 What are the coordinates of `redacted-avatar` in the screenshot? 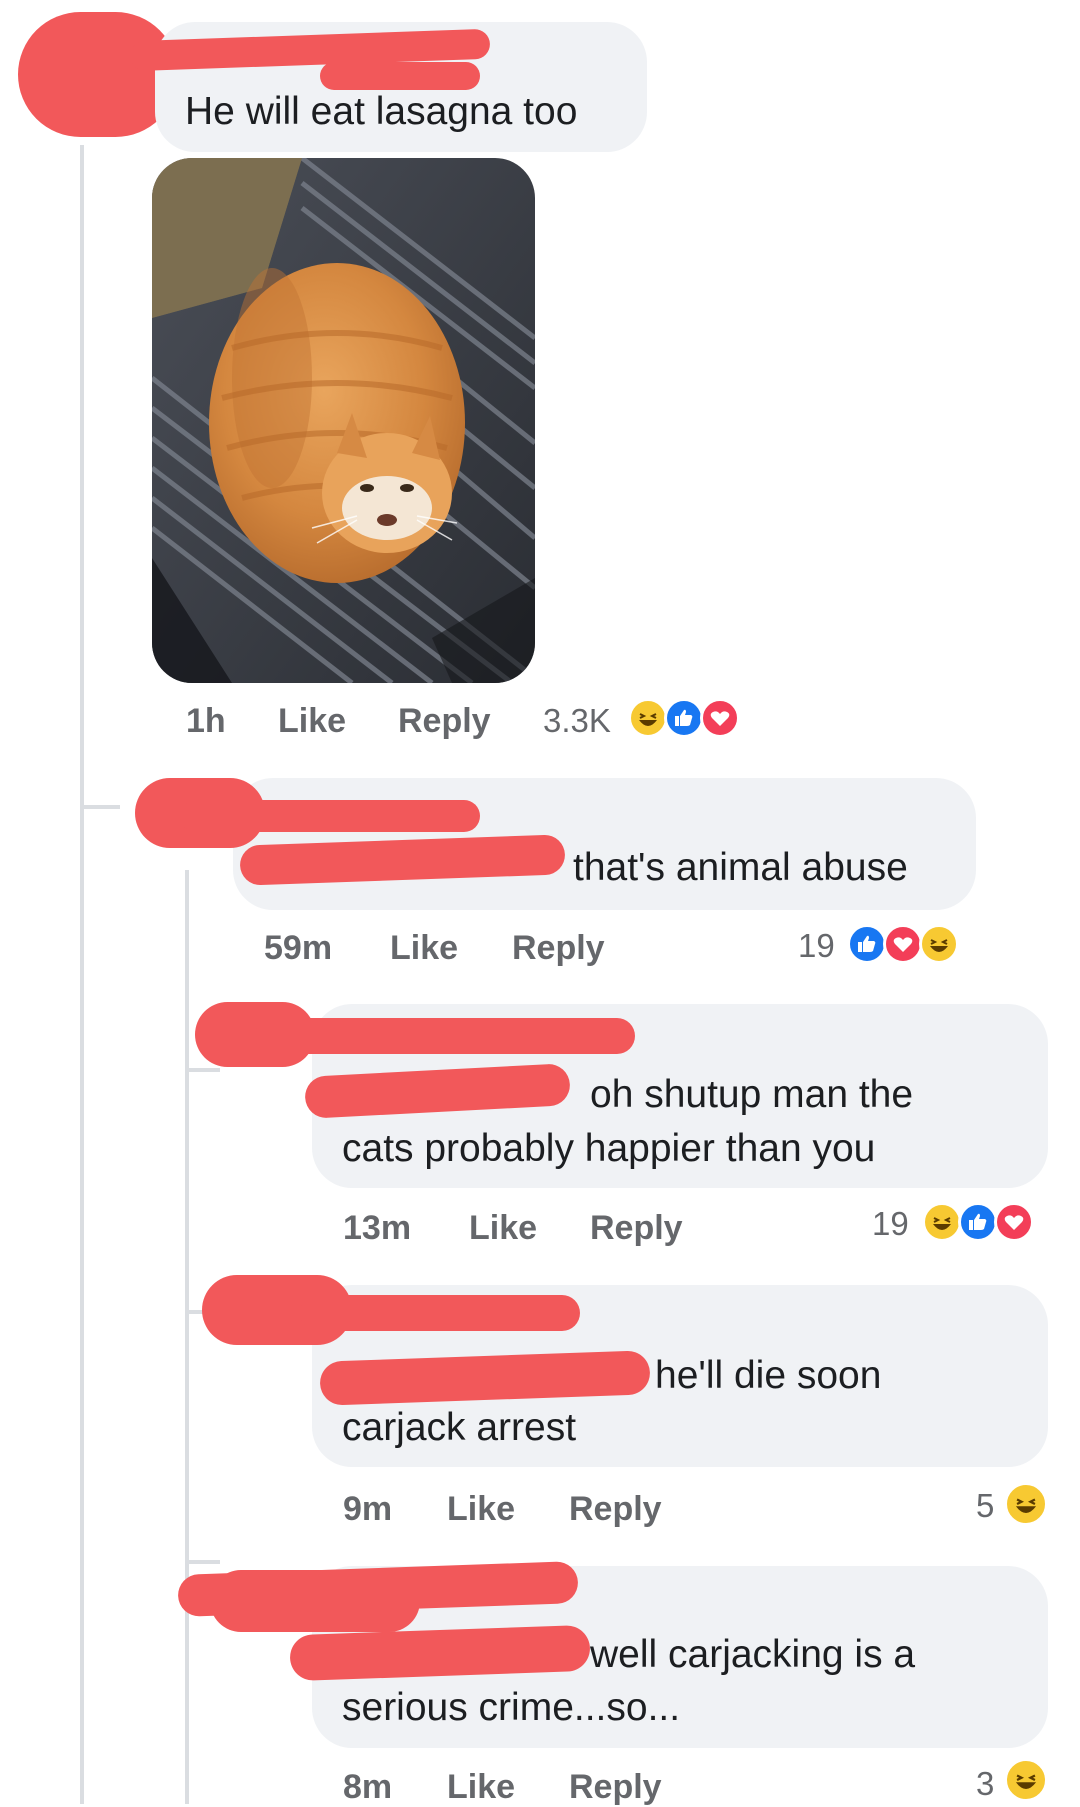 It's located at (98, 74).